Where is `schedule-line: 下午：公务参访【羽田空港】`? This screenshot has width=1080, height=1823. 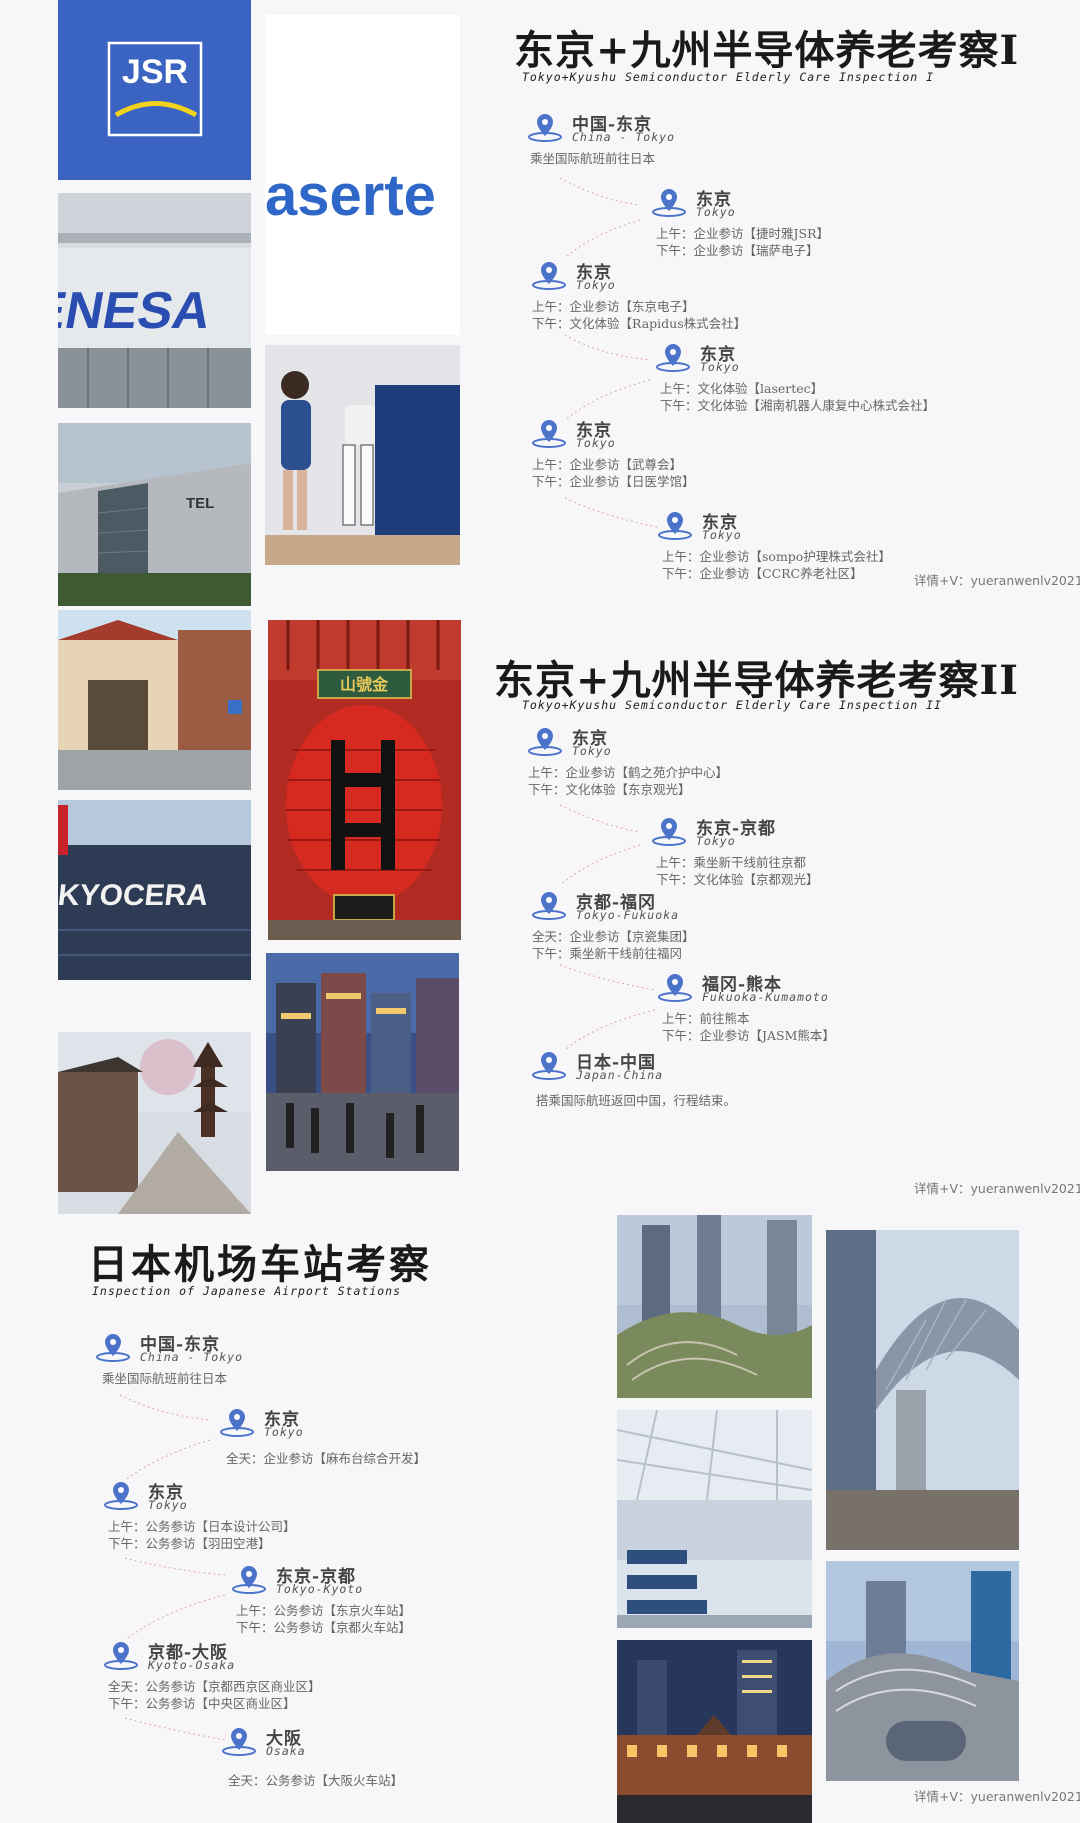 schedule-line: 下午：公务参访【羽田空港】 is located at coordinates (189, 1543).